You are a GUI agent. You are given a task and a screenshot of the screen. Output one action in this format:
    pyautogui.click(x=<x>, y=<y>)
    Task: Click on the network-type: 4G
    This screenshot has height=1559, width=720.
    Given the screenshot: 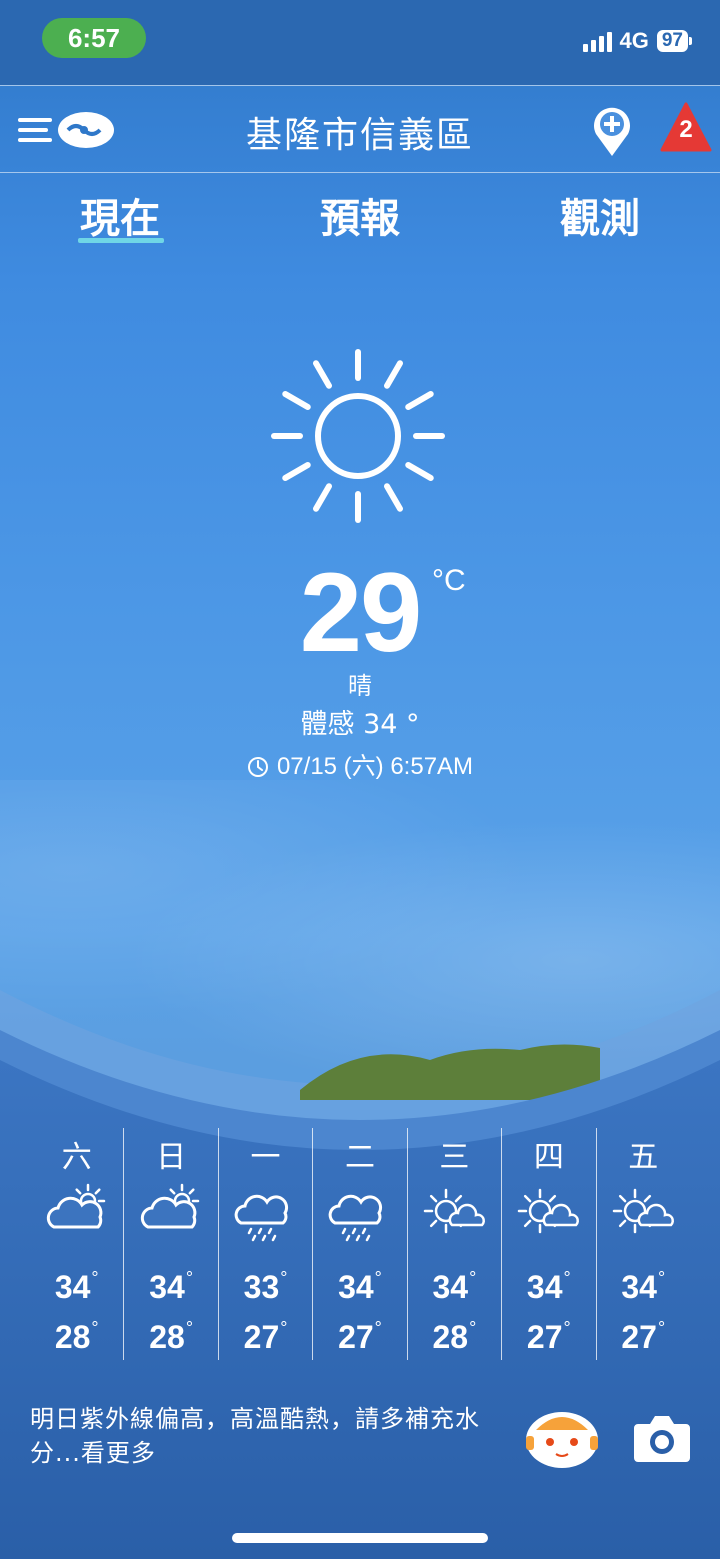 What is the action you would take?
    pyautogui.click(x=634, y=40)
    